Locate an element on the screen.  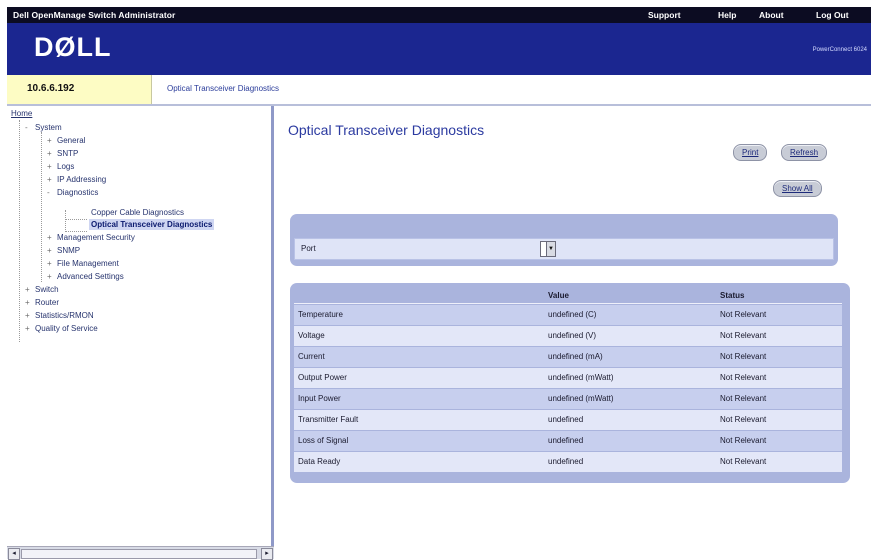
dropdown-arrow-icon: ▼ is located at coordinates (550, 249).